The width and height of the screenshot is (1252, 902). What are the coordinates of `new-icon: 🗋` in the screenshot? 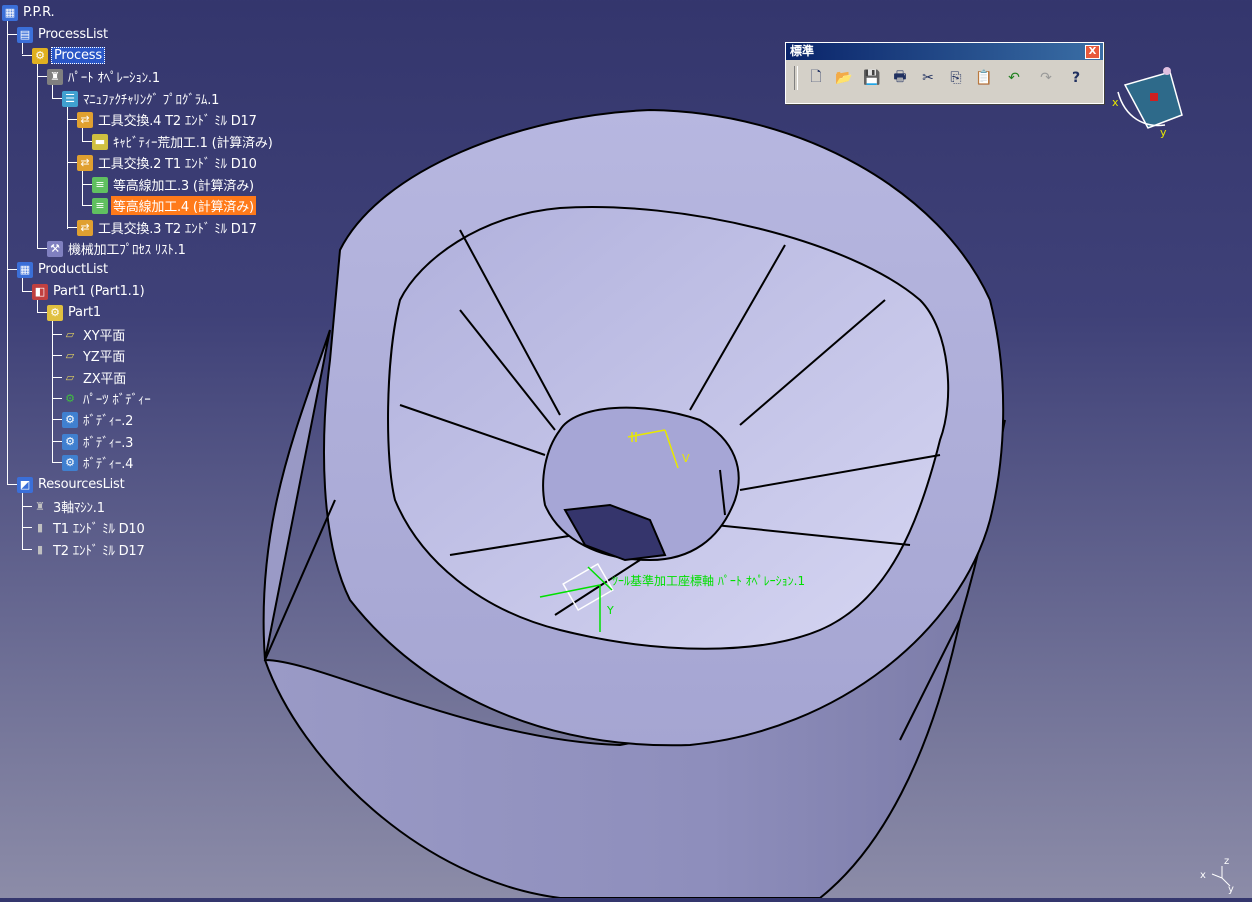 It's located at (816, 78).